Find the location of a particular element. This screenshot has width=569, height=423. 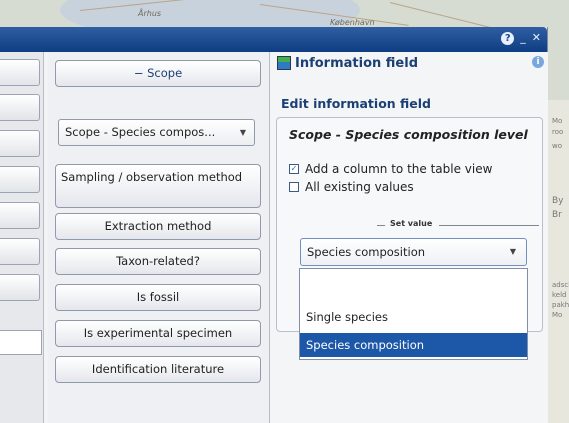

scope-combo: Scope - Species compos... ▼ is located at coordinates (156, 132).